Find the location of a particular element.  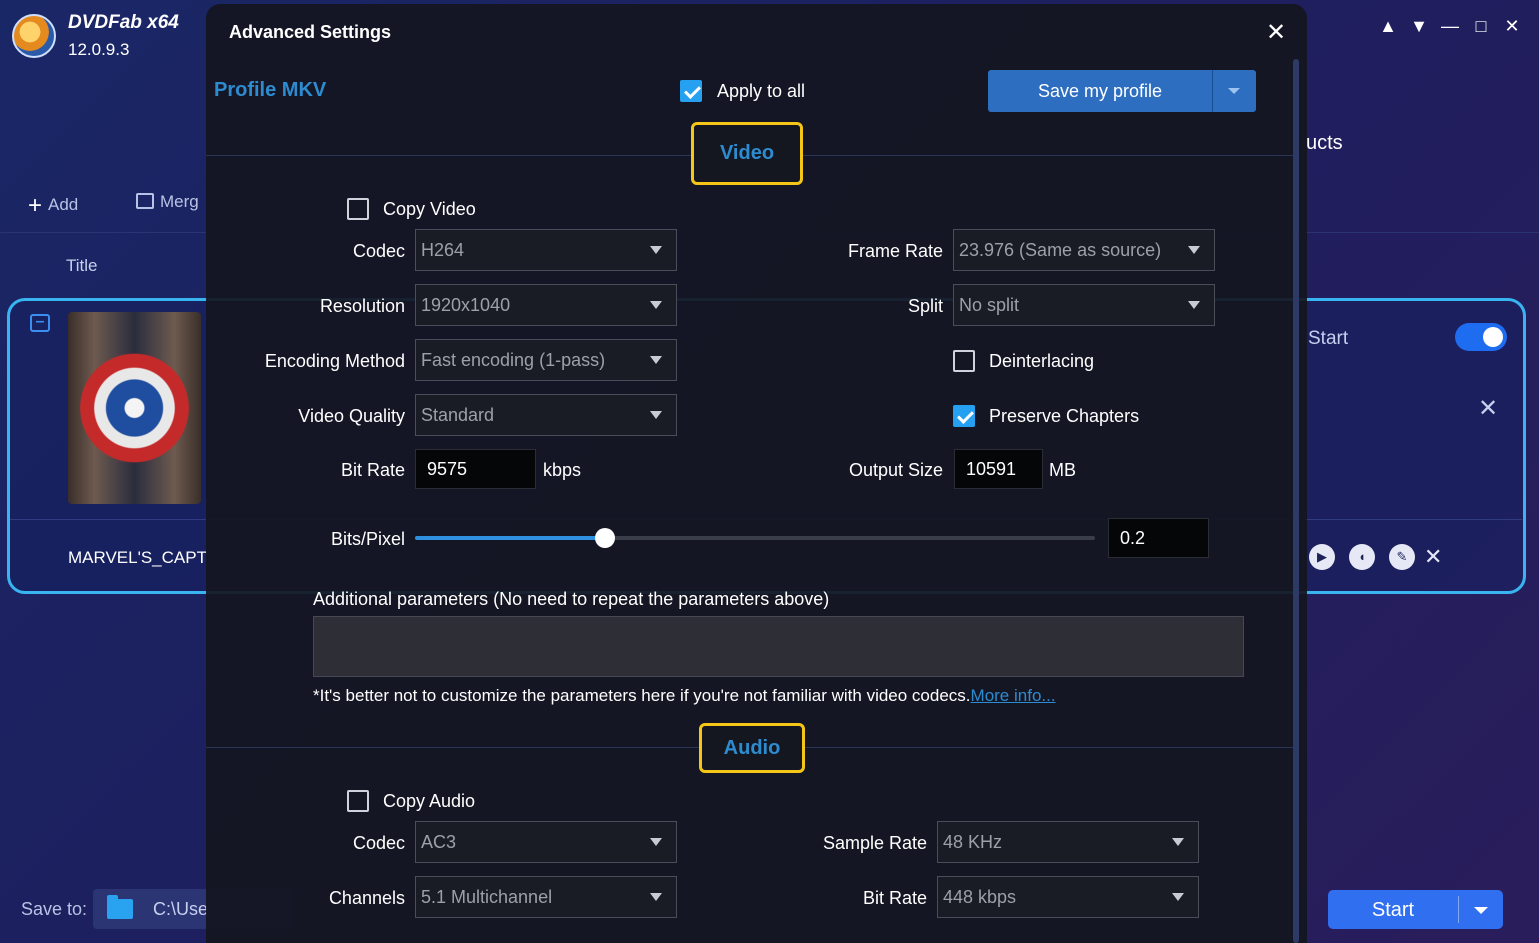

subtitle-icon: ◖ is located at coordinates (1362, 557).